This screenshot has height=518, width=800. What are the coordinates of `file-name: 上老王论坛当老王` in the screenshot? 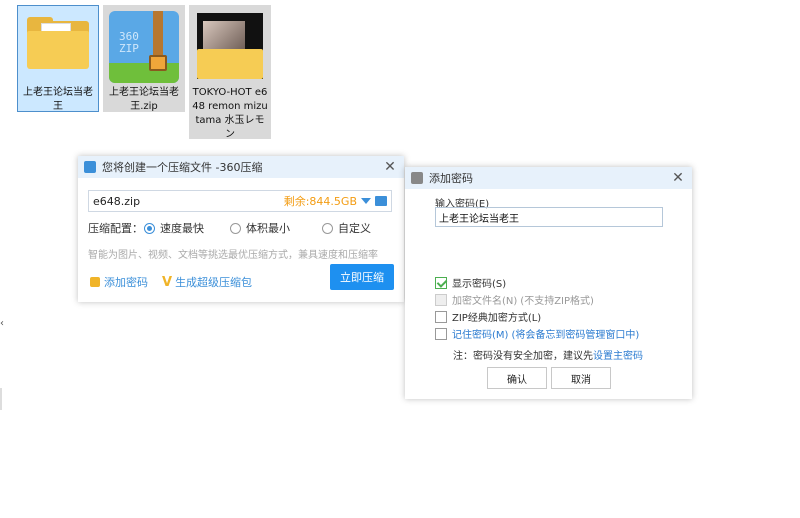 It's located at (58, 99).